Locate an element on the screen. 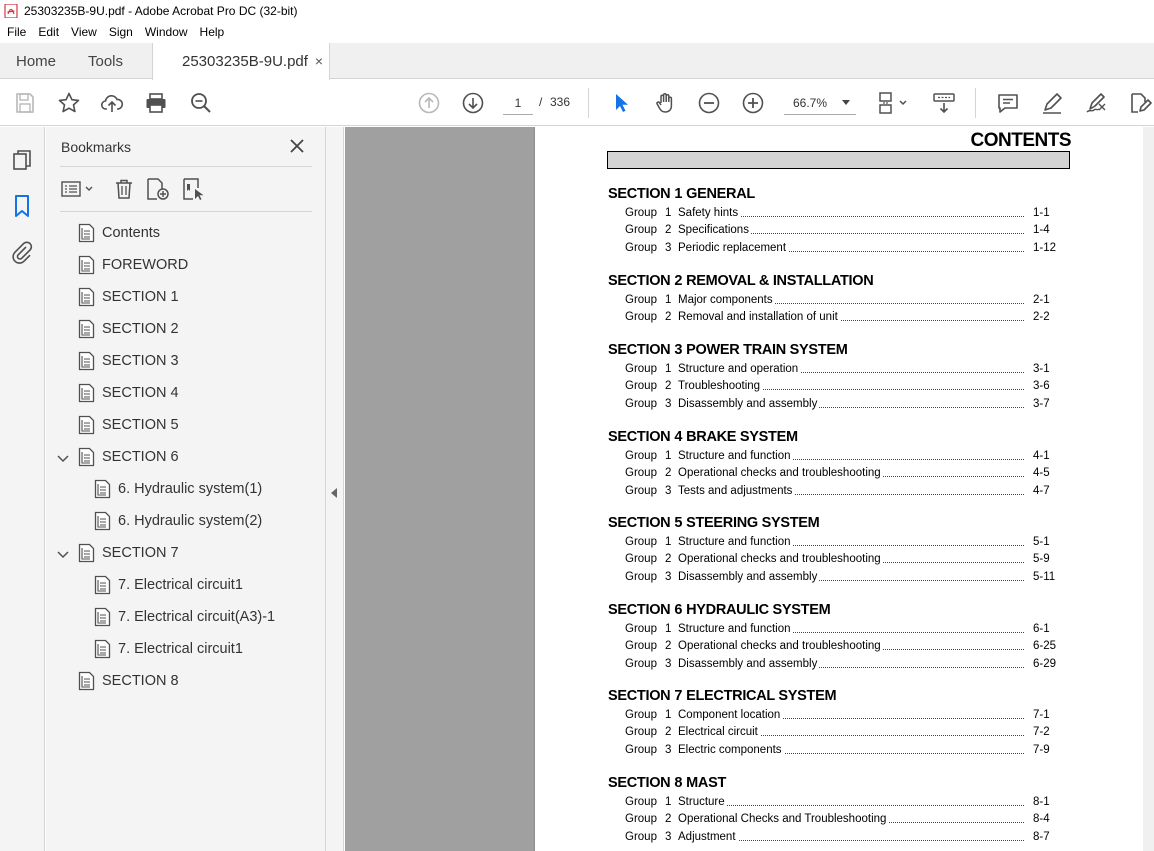 Image resolution: width=1154 pixels, height=851 pixels. contents-heading: CONTENTS is located at coordinates (1021, 140).